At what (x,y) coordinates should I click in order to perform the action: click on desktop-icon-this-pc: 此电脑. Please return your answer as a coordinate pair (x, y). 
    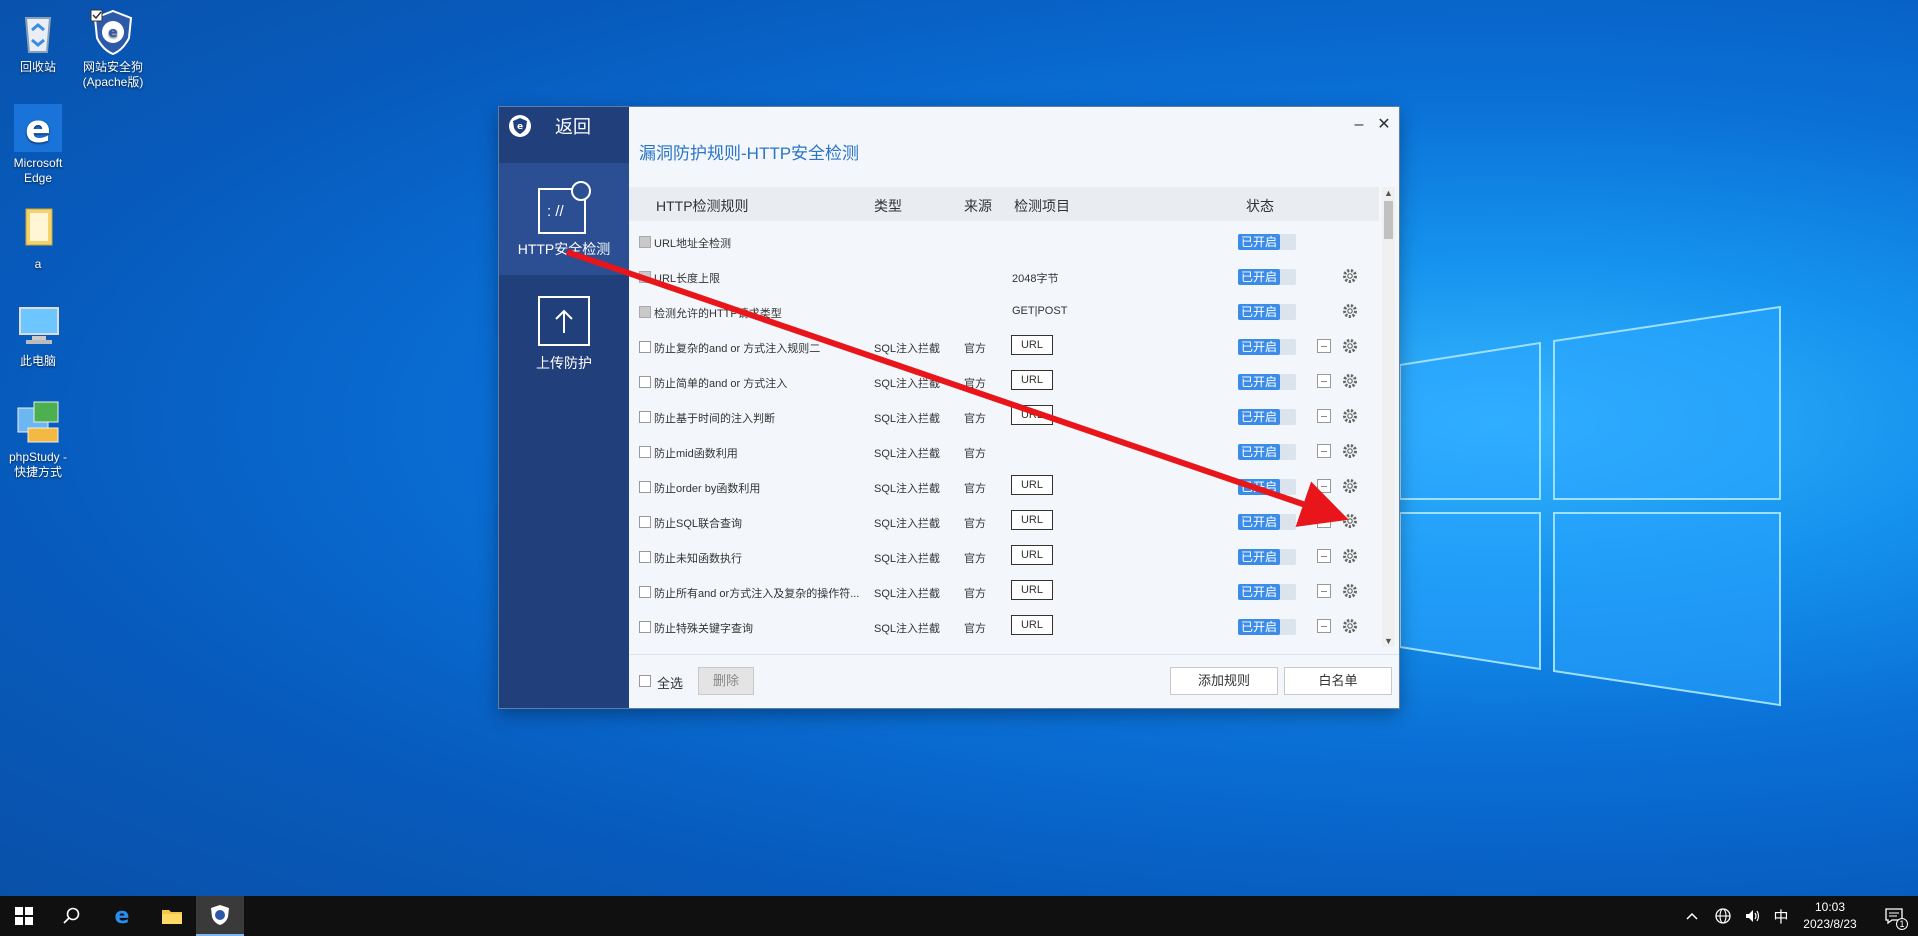
    Looking at the image, I should click on (40, 335).